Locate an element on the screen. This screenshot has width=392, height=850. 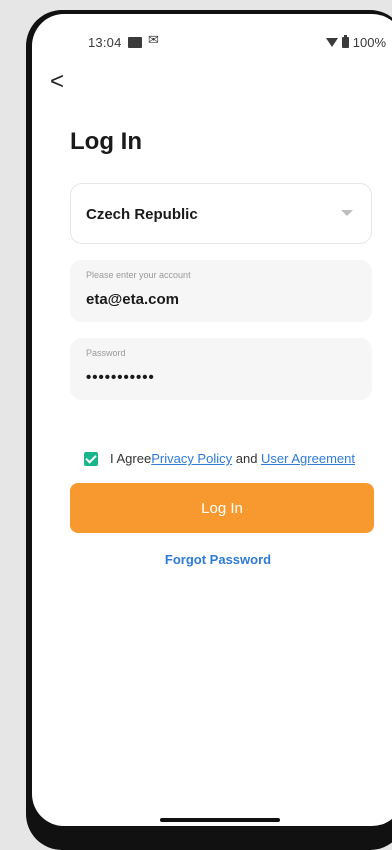
account-value: eta@eta.com is located at coordinates (132, 299).